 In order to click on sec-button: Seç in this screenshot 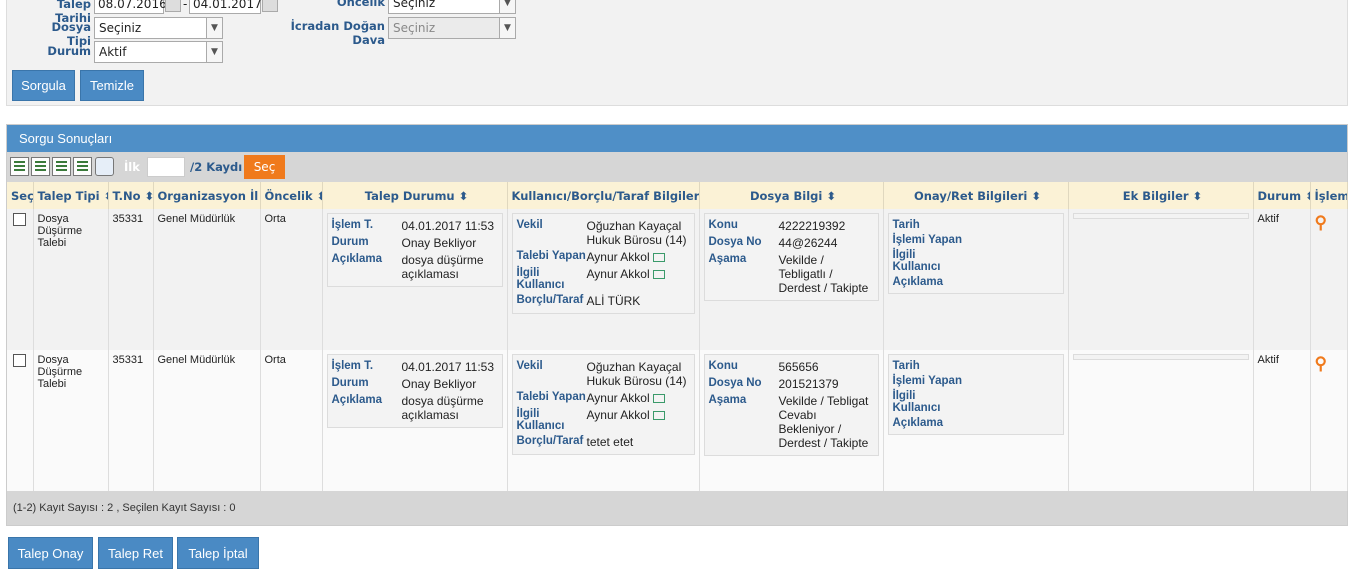, I will do `click(264, 167)`.